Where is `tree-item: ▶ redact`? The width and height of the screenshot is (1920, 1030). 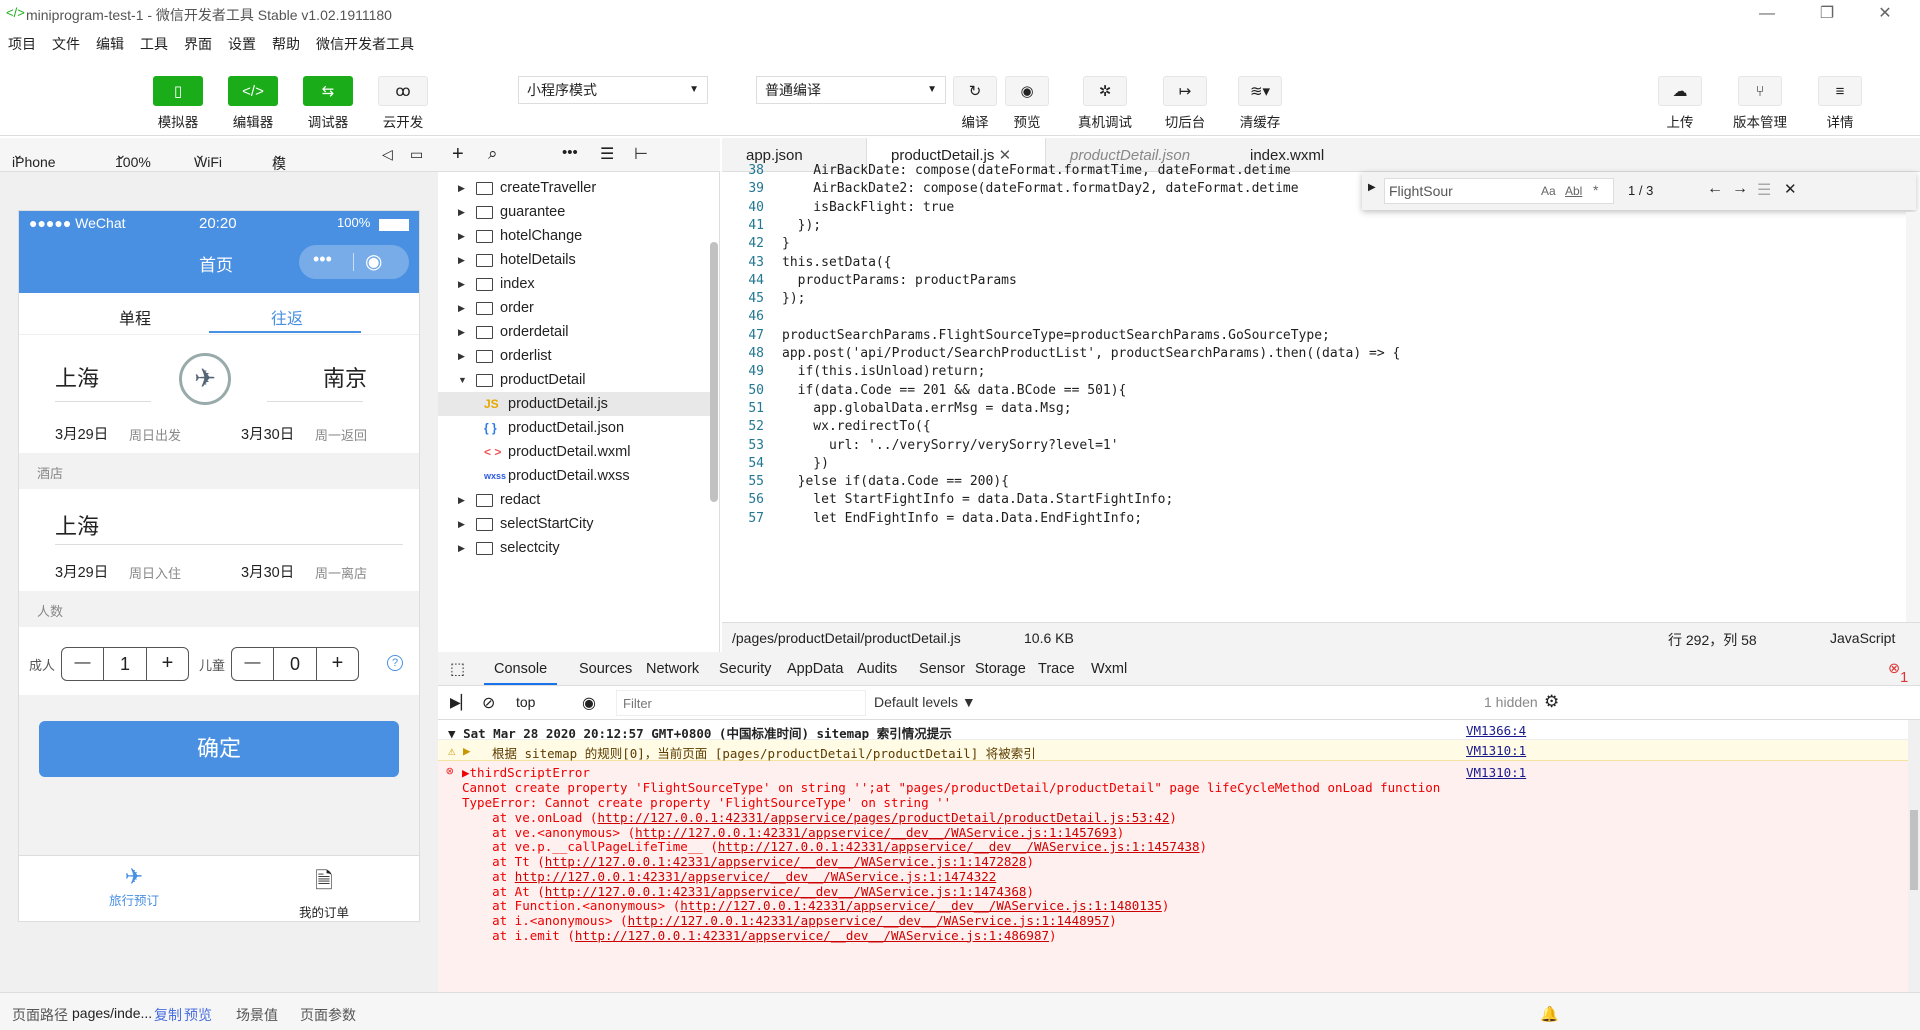
tree-item: ▶ redact is located at coordinates (574, 500).